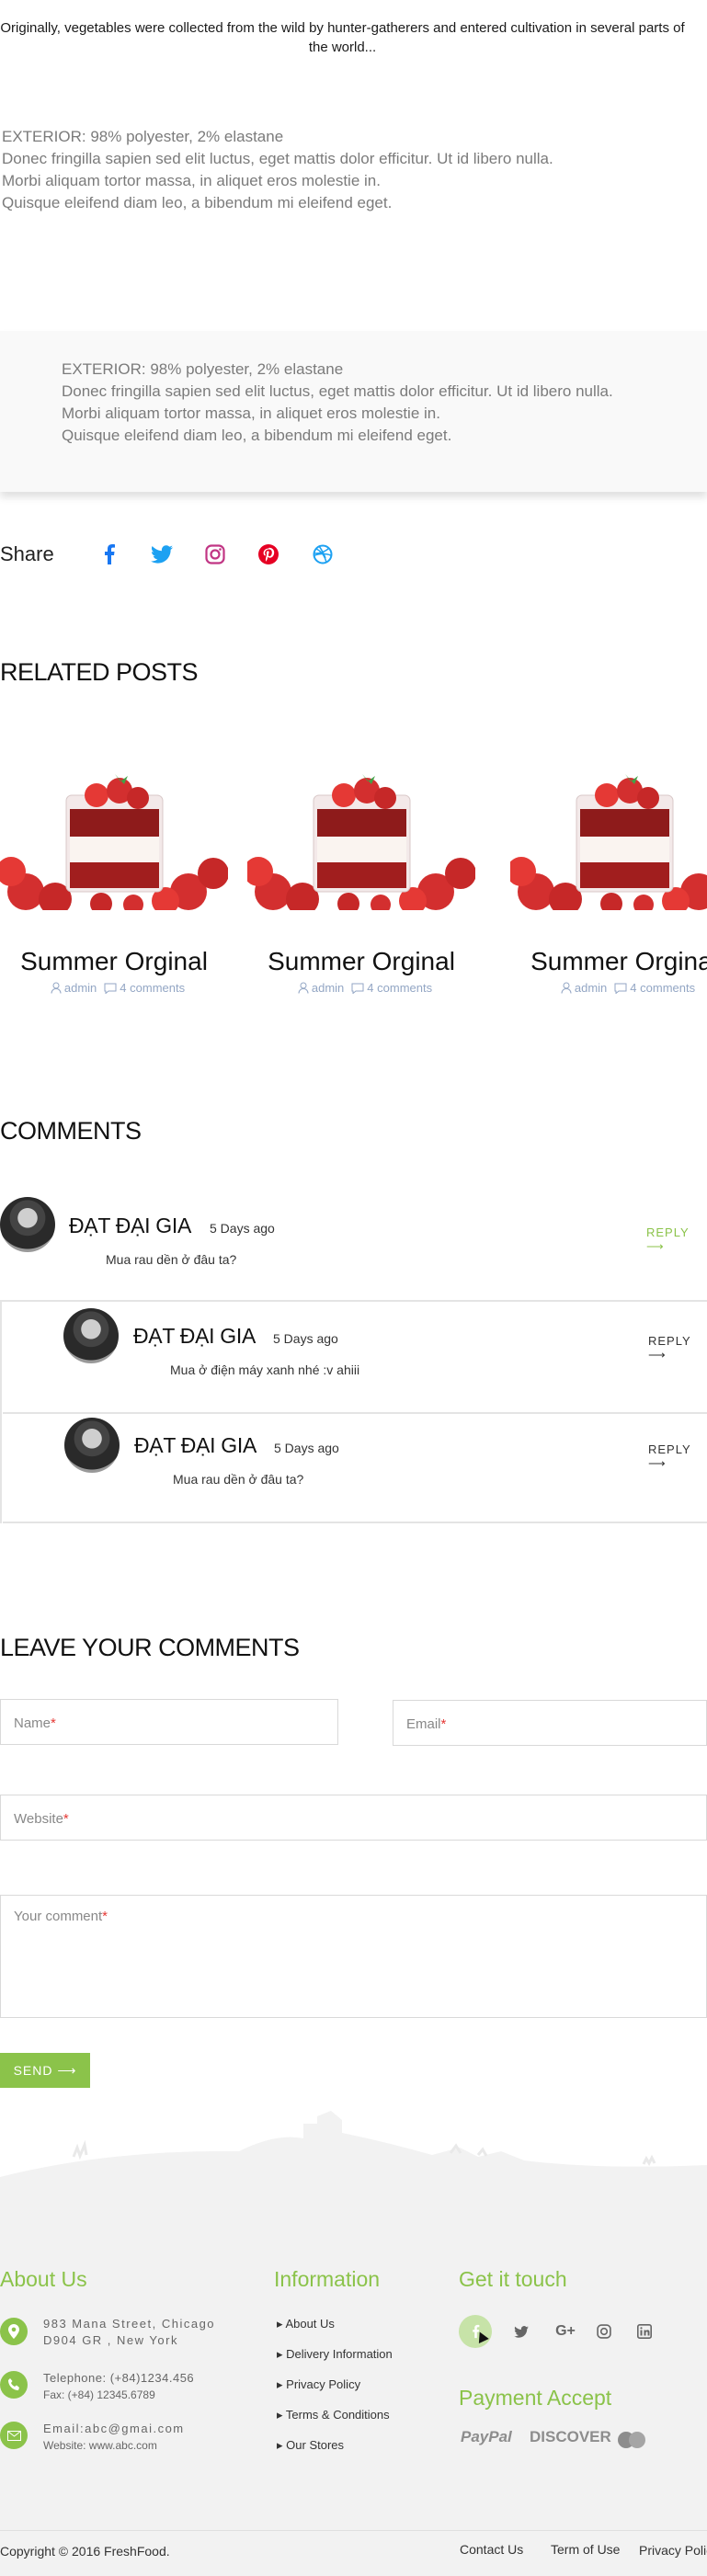 The image size is (707, 2576). I want to click on comment-label: Your comment, so click(58, 1916).